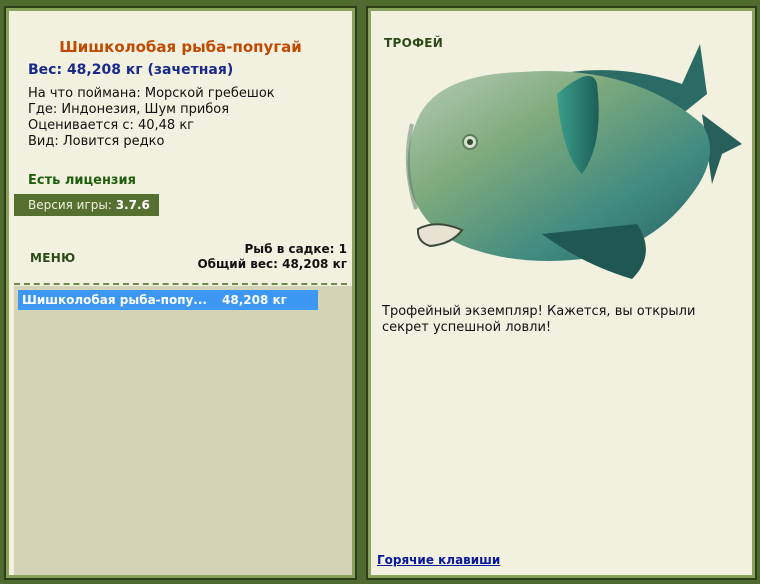 This screenshot has height=584, width=760. I want to click on fish-title: Шишколобая рыба-попугай, so click(180, 47).